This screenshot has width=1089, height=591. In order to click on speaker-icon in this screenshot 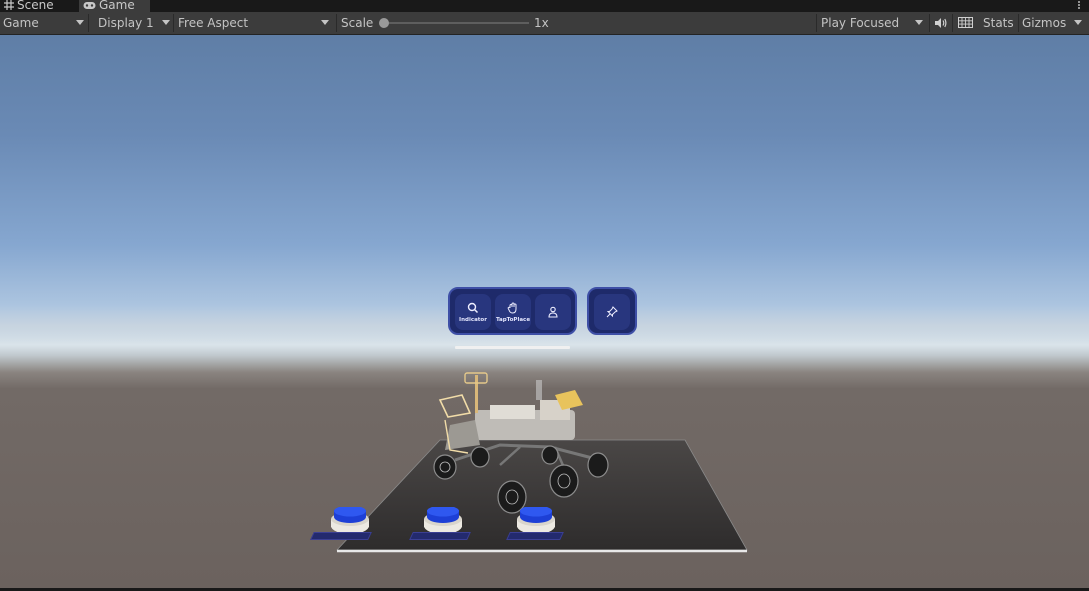, I will do `click(941, 23)`.